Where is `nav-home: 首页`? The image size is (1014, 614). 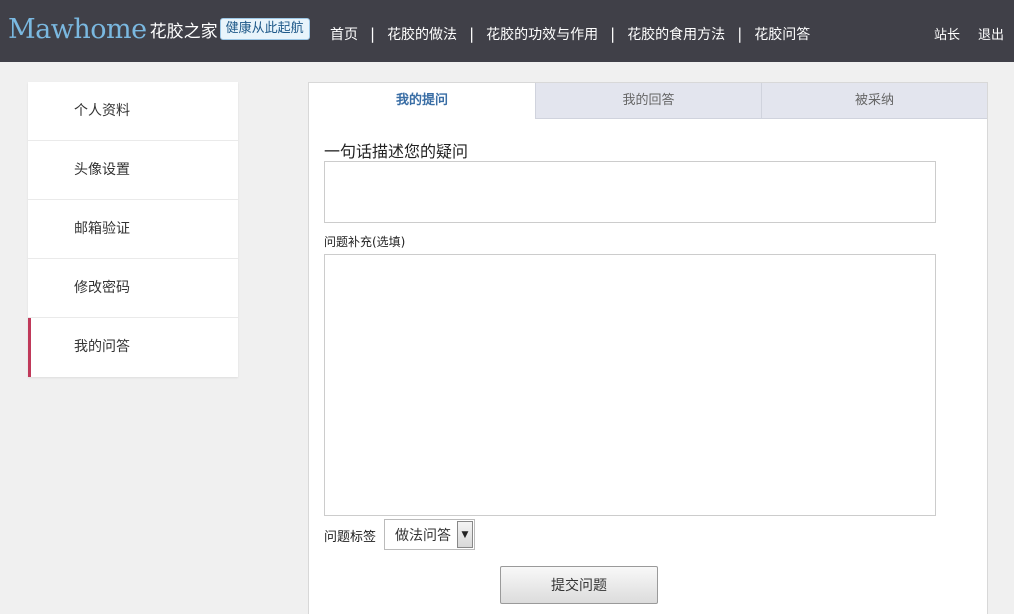
nav-home: 首页 is located at coordinates (344, 34).